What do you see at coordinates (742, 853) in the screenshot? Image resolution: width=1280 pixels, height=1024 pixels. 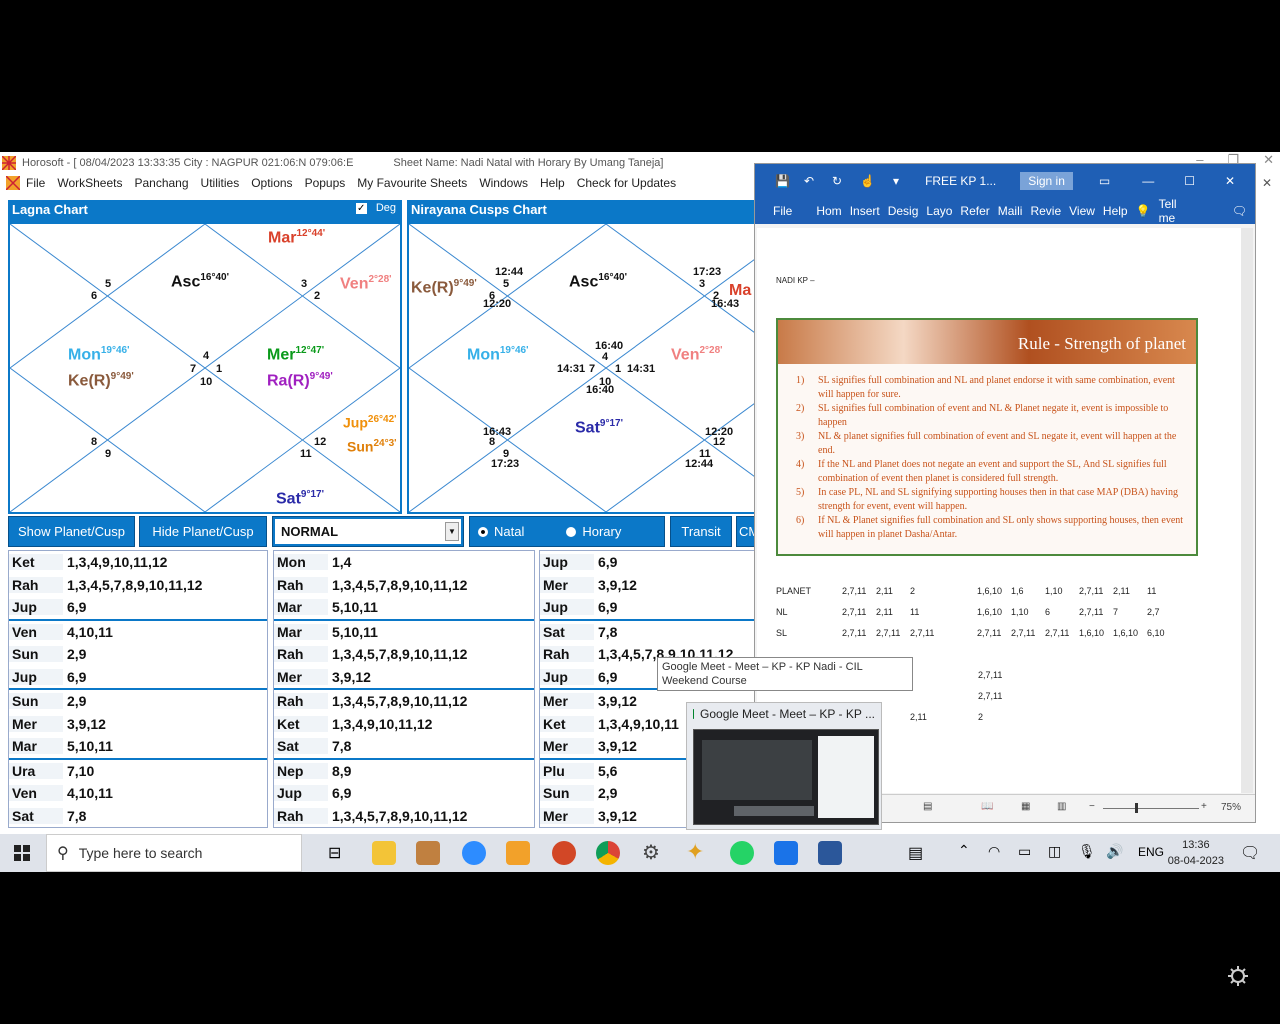 I see `whatsapp-icon` at bounding box center [742, 853].